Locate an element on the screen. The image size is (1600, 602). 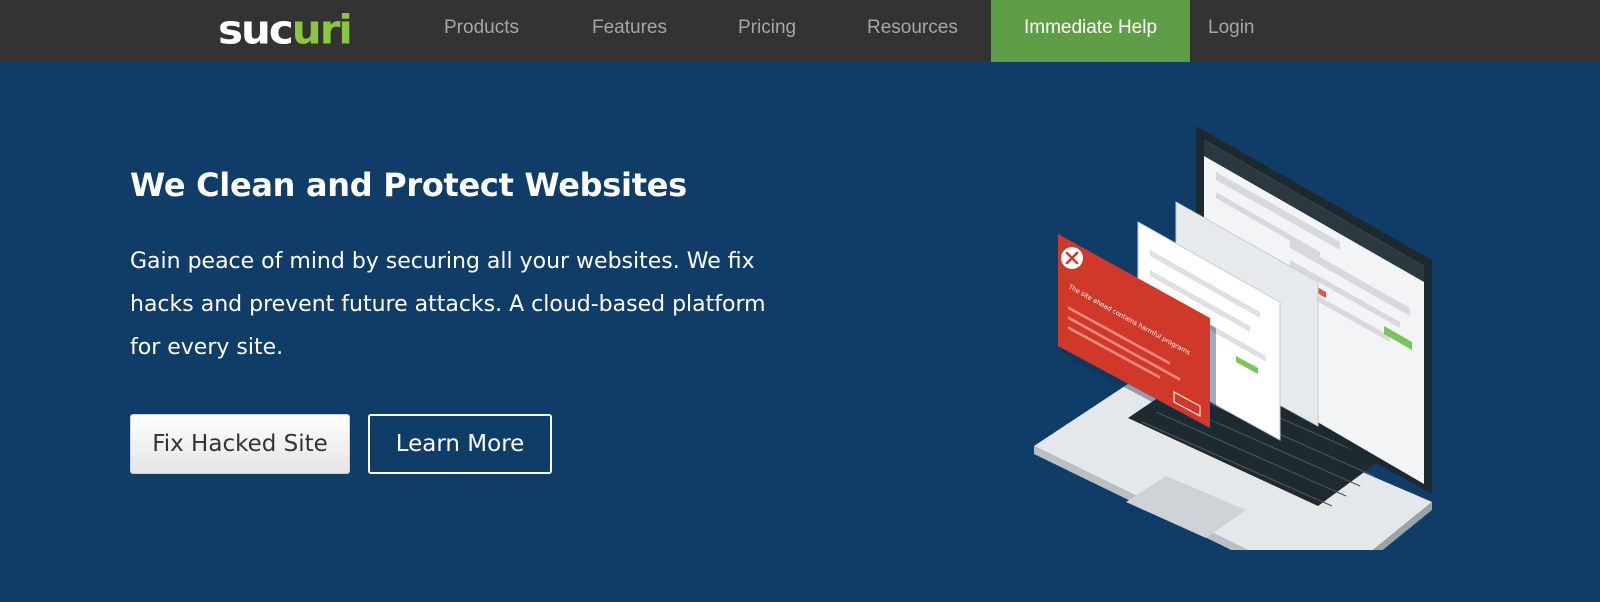
nav-features: Features is located at coordinates (629, 31).